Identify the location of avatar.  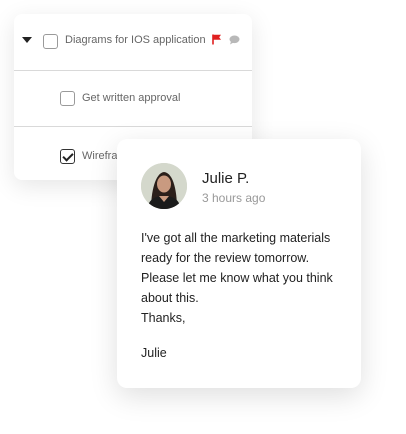
(164, 186).